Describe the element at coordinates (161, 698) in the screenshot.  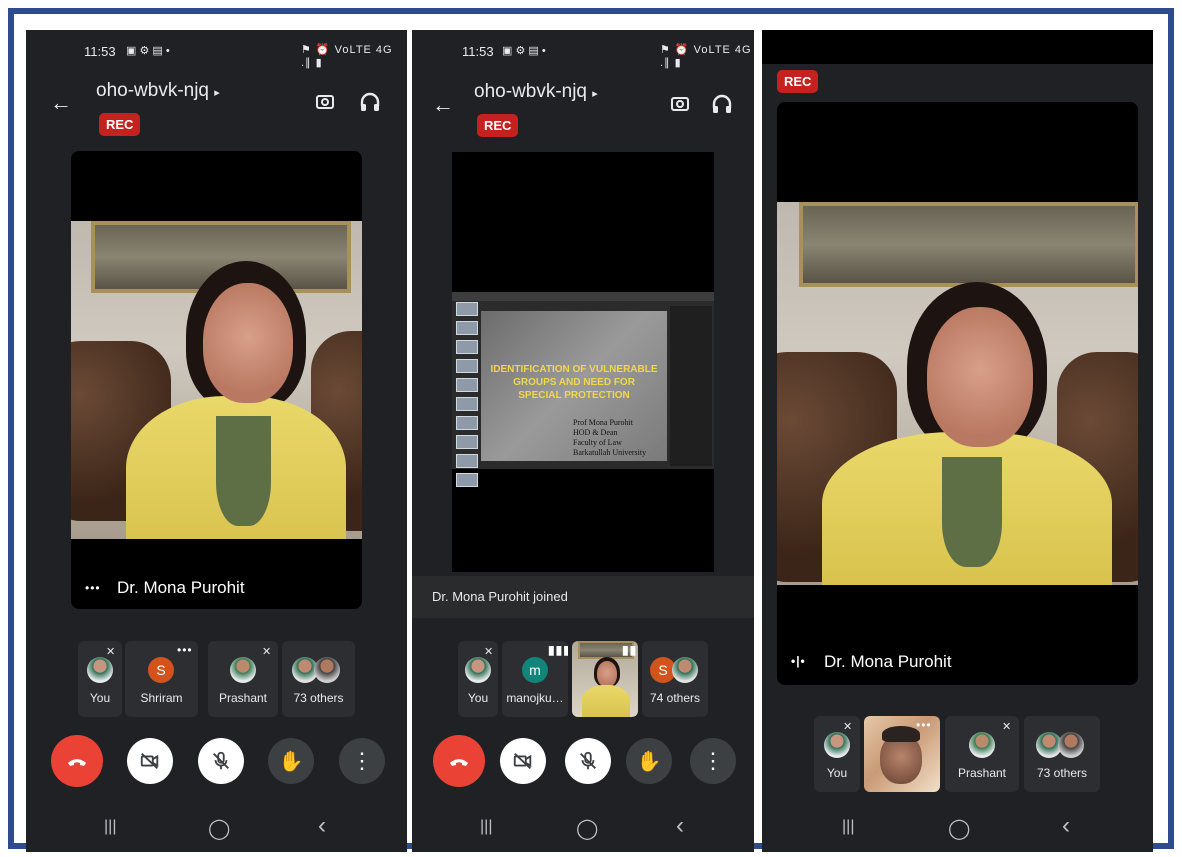
I see `participant-label: Shriram` at that location.